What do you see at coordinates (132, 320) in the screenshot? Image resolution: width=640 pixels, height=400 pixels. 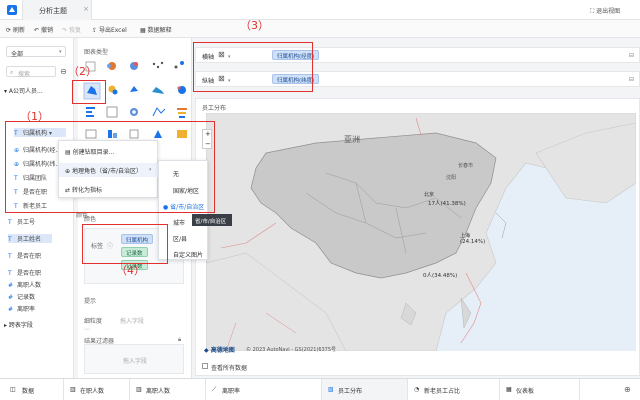 I see `detail-drop-zone: 拖入字段` at bounding box center [132, 320].